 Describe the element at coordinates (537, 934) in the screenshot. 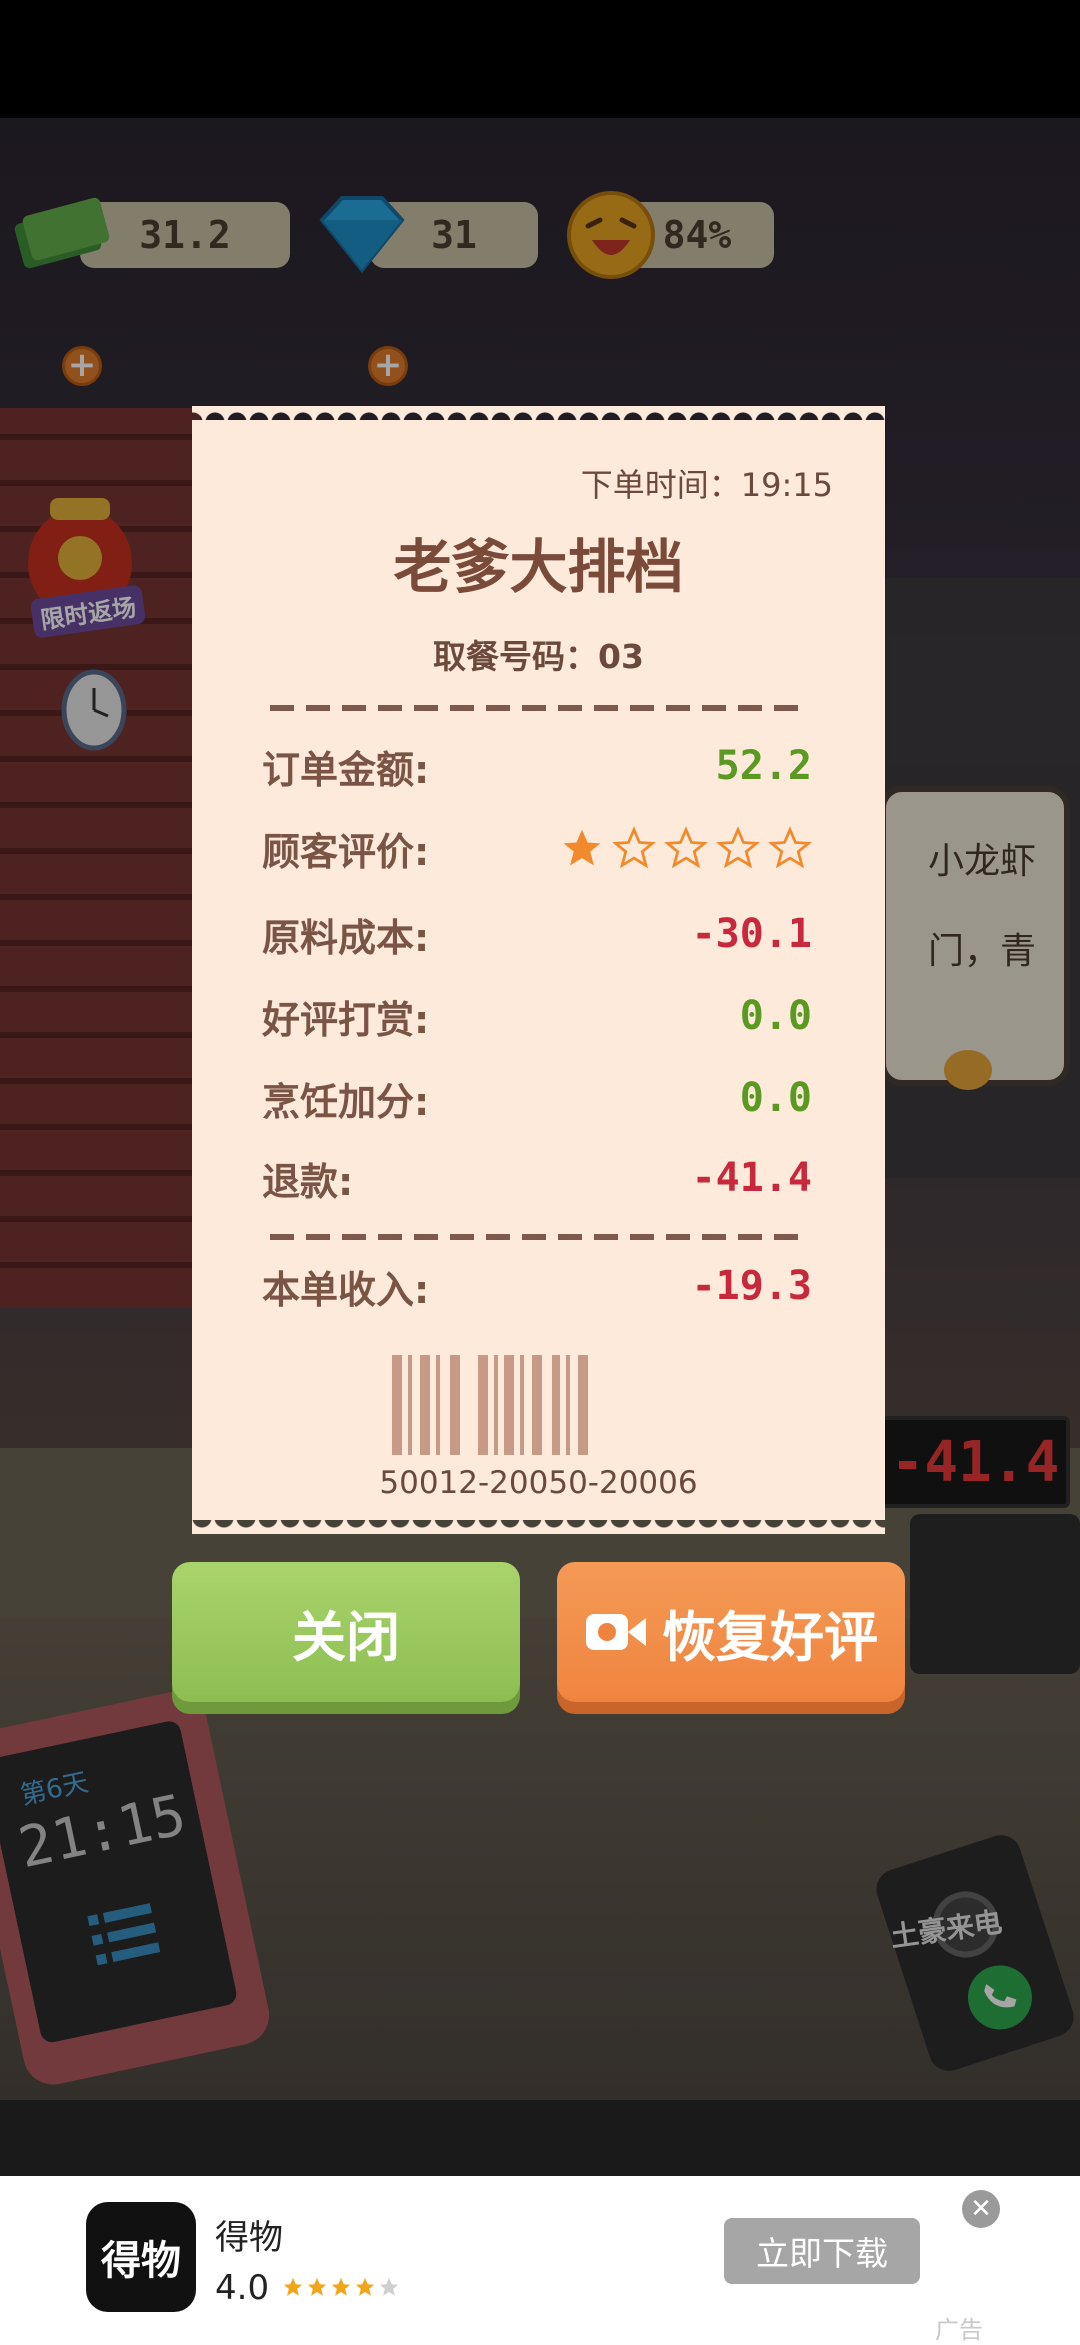

I see `row-ingredient-cost: 原料成本: -30.1` at that location.